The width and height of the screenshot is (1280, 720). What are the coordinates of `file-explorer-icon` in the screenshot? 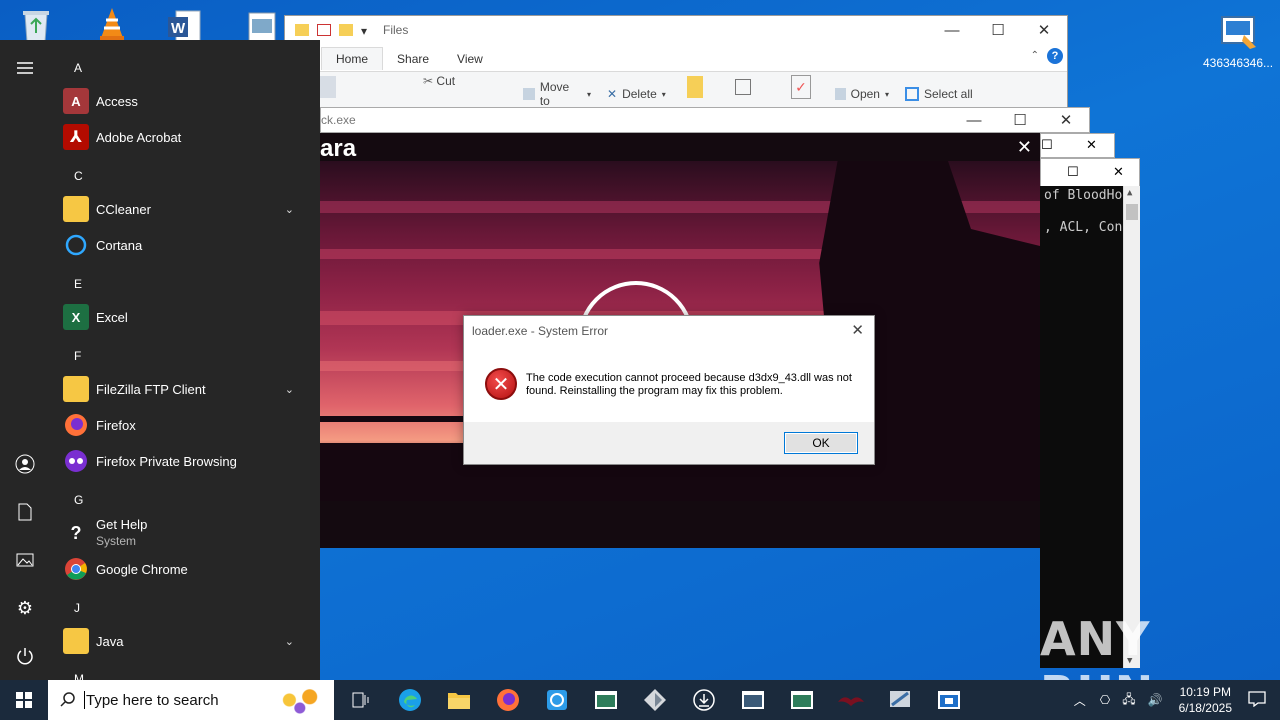 It's located at (458, 700).